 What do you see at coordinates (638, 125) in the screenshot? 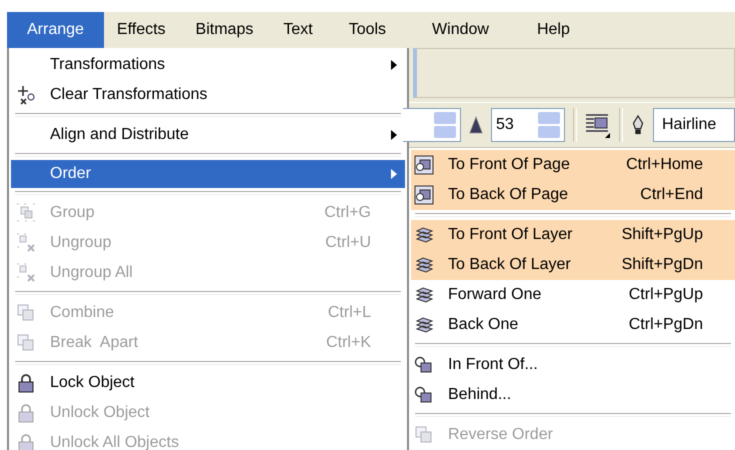
I see `pen-nib-icon` at bounding box center [638, 125].